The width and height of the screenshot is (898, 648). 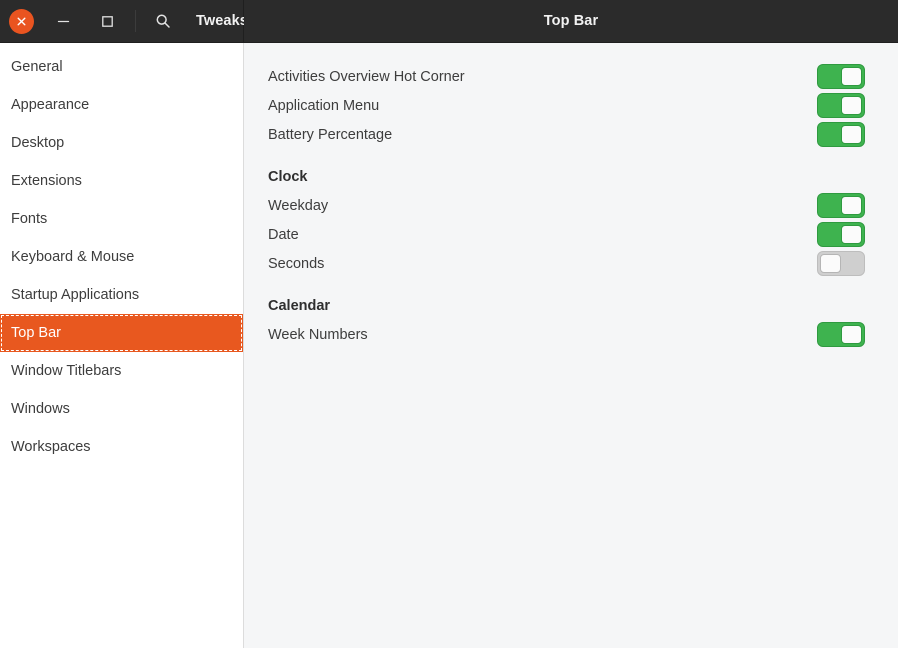 What do you see at coordinates (566, 205) in the screenshot?
I see `setting-row-weekday: Weekday` at bounding box center [566, 205].